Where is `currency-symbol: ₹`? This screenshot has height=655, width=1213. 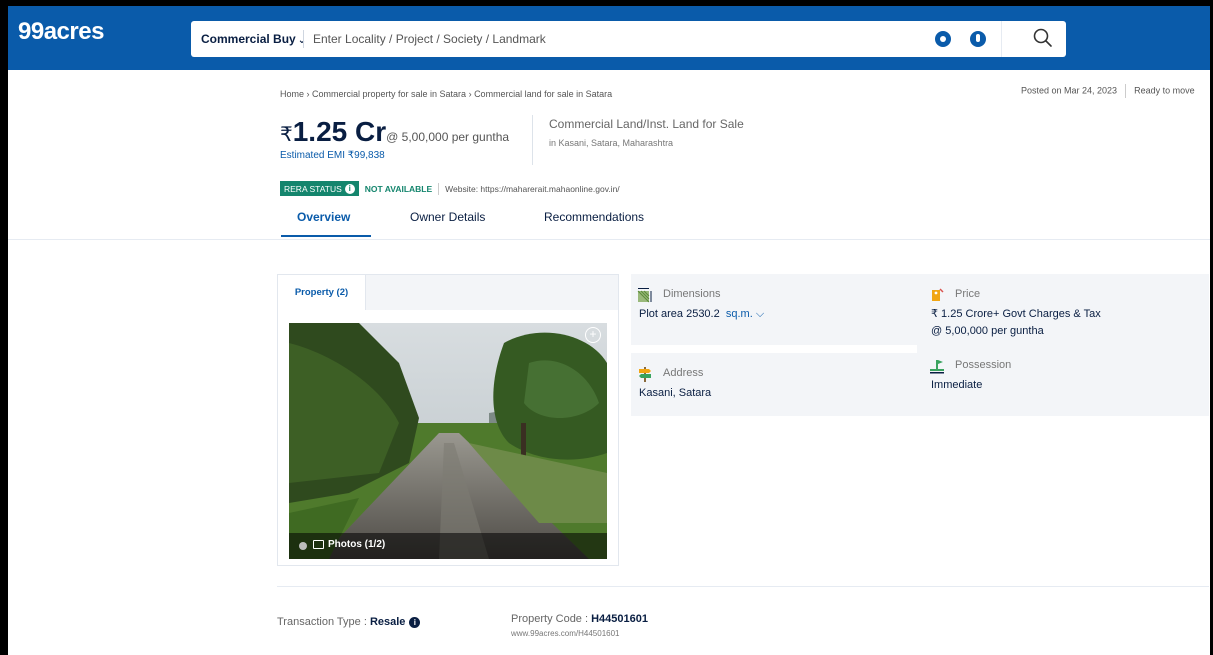 currency-symbol: ₹ is located at coordinates (286, 135).